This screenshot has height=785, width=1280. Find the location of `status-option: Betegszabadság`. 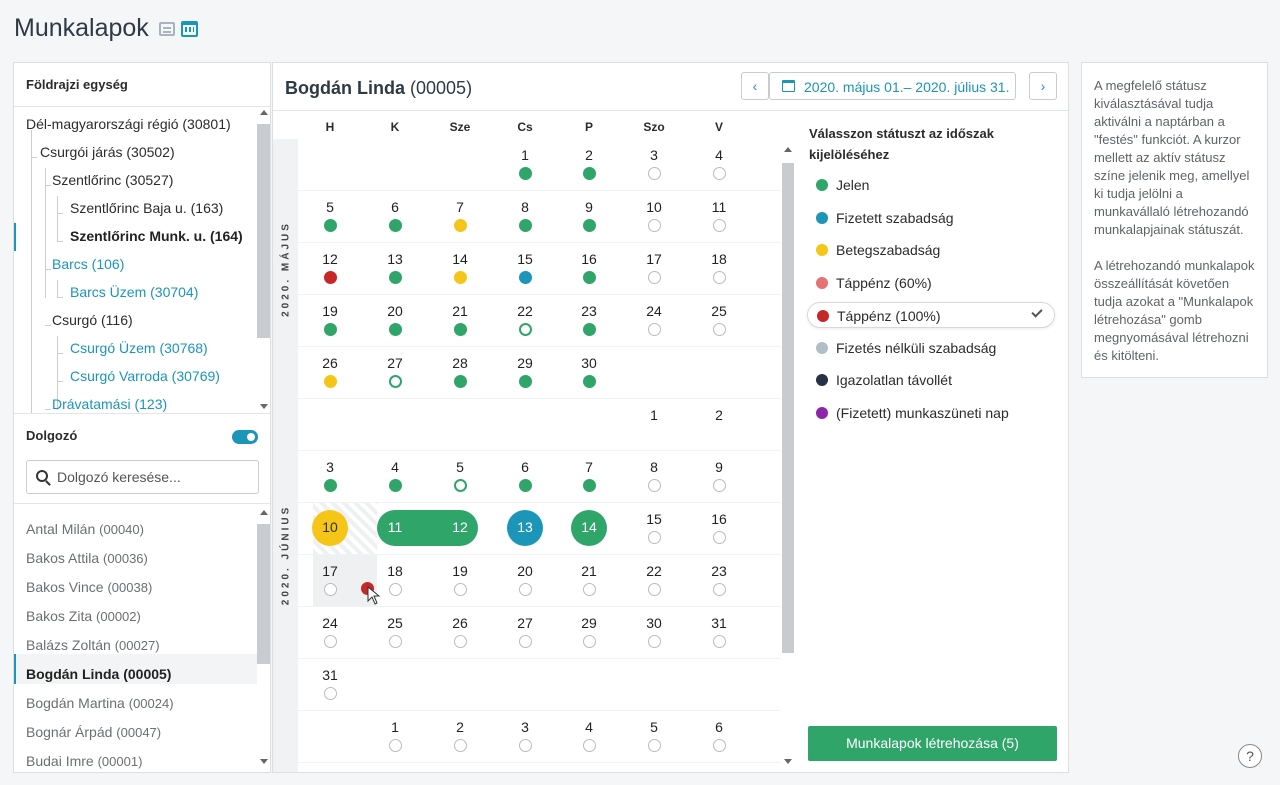

status-option: Betegszabadság is located at coordinates (931, 250).